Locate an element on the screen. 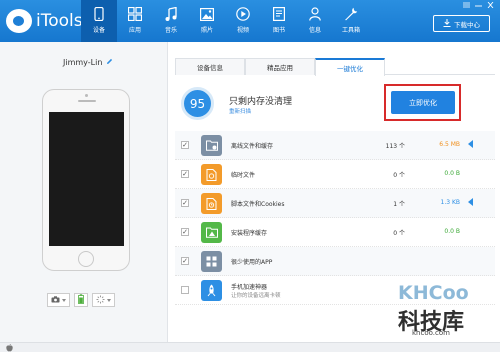  battery-icon is located at coordinates (81, 300).